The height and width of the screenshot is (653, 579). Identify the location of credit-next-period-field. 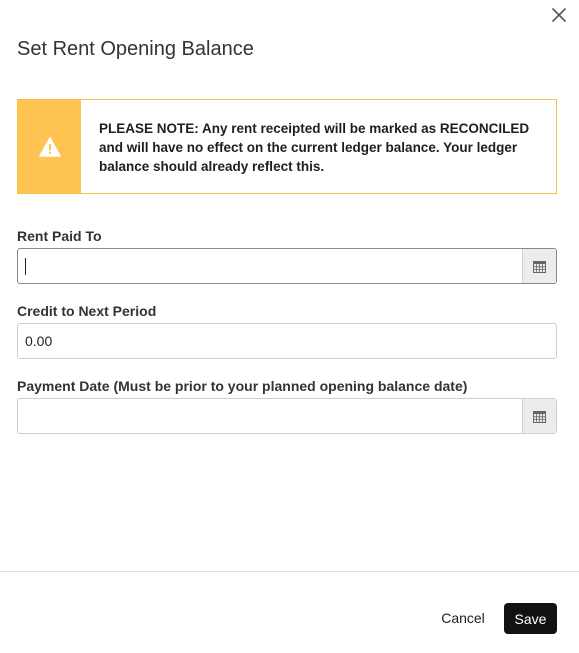
(287, 341).